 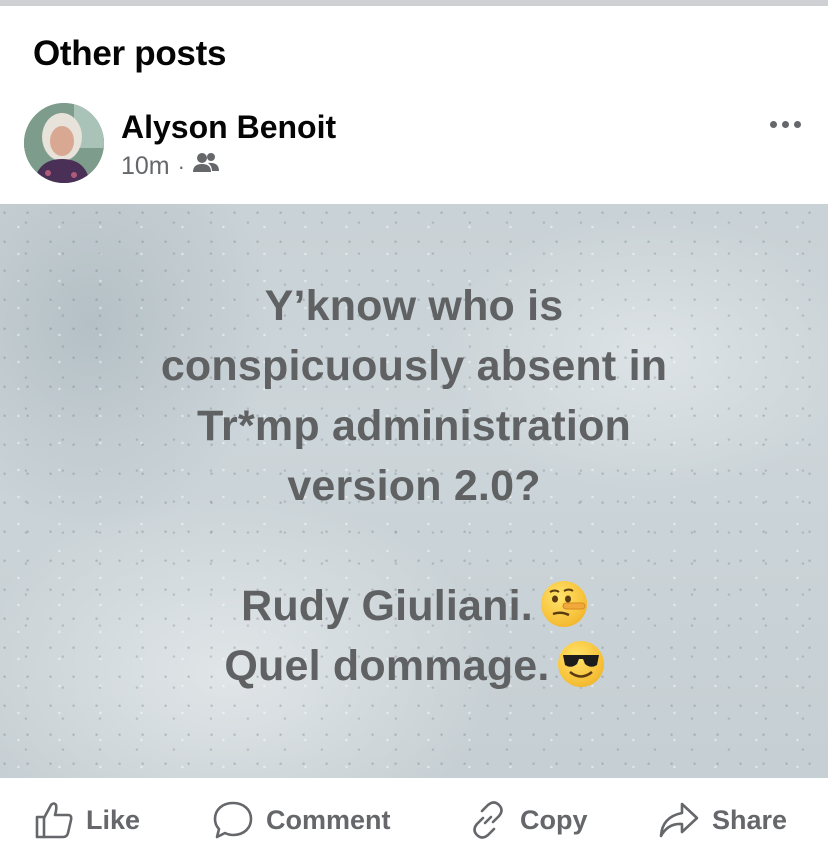 I want to click on copy-button: Copy, so click(x=528, y=820).